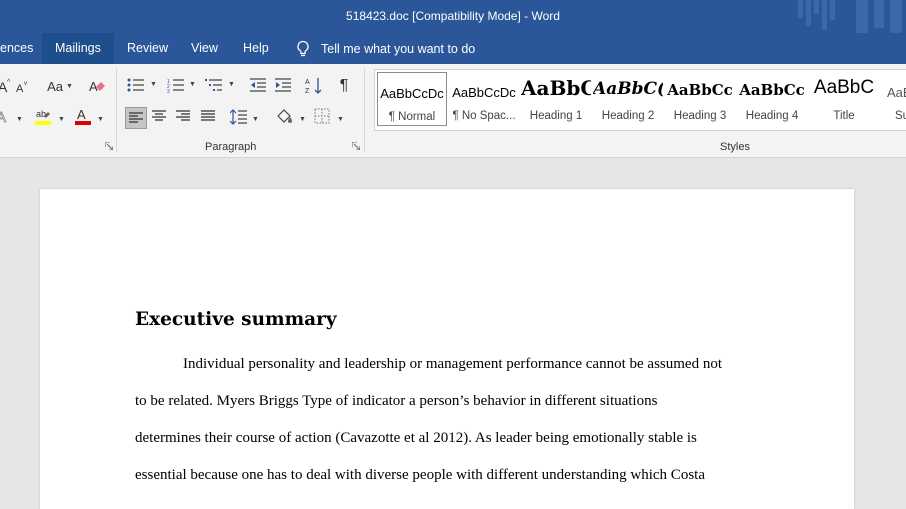  Describe the element at coordinates (256, 48) in the screenshot. I see `tab-help: Help` at that location.